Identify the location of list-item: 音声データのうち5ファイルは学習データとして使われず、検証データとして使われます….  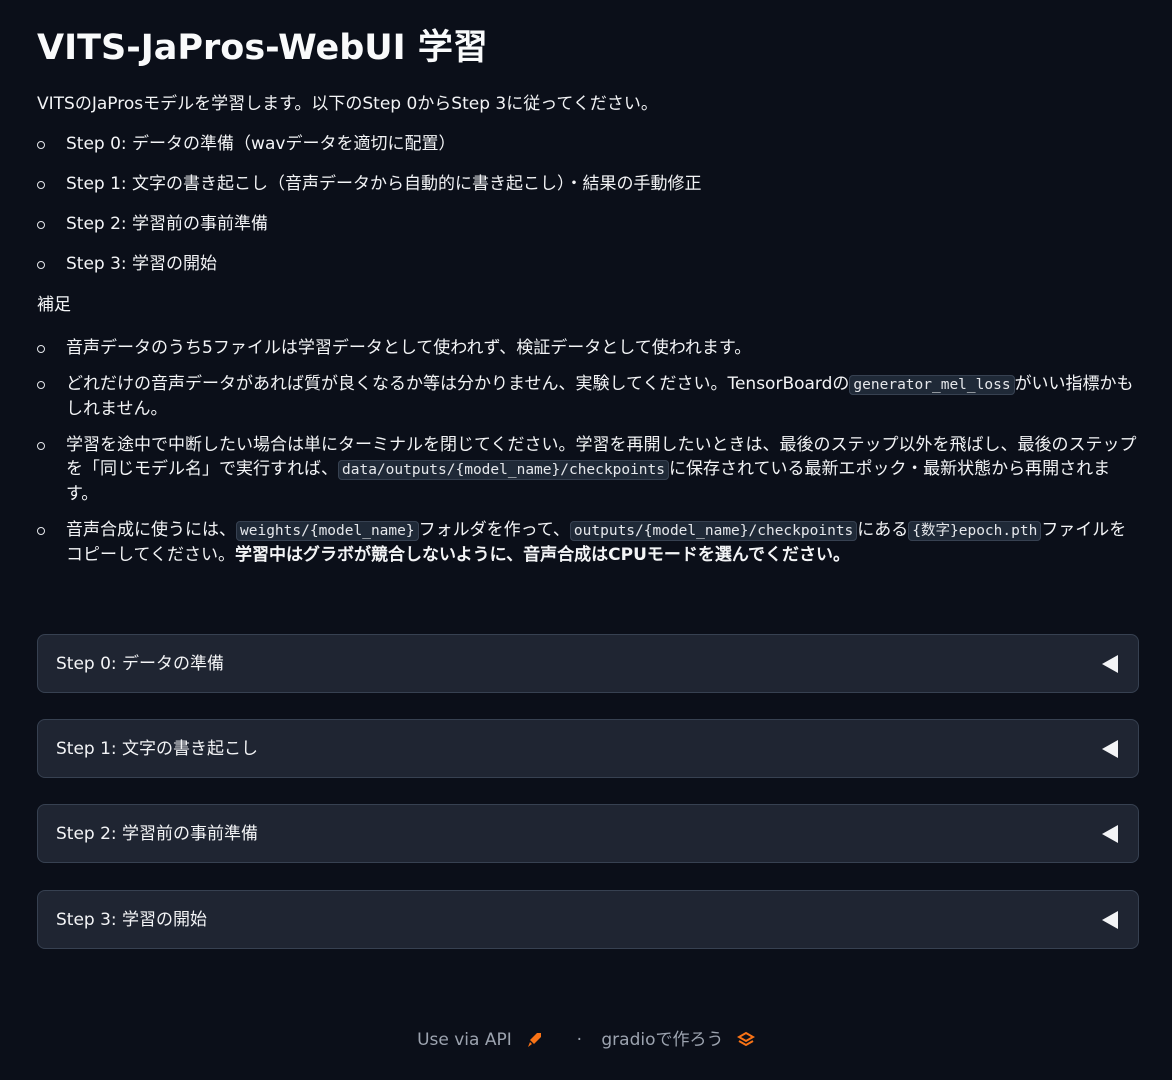
(588, 348).